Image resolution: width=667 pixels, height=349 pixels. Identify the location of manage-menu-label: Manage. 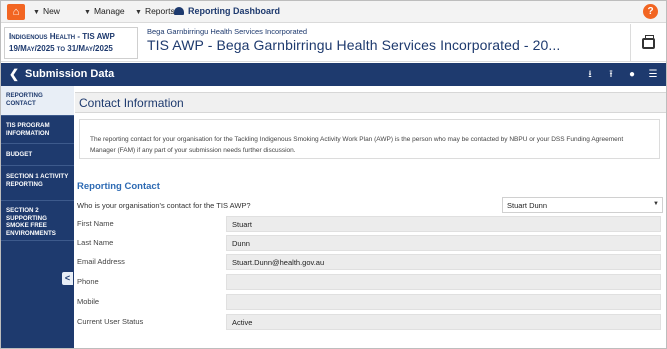
(109, 11).